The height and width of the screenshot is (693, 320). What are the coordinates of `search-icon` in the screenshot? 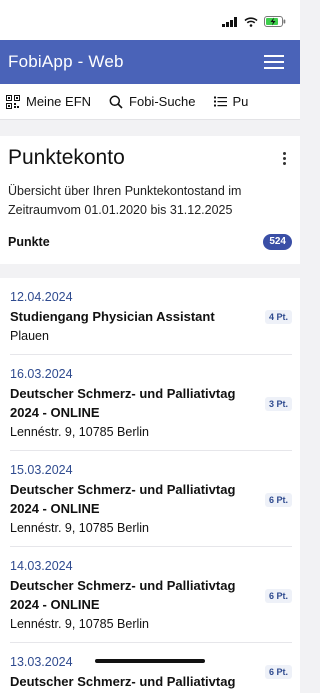 It's located at (116, 102).